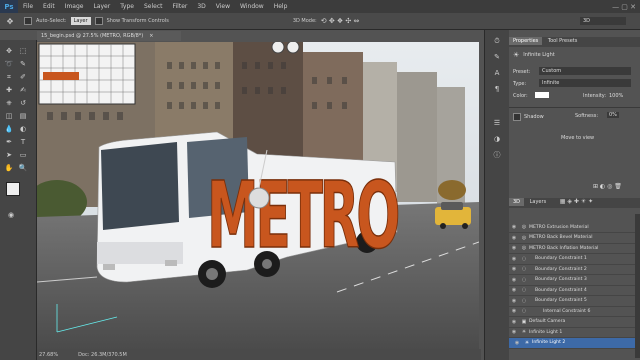  What do you see at coordinates (305, 215) in the screenshot?
I see `metro-3d-text: METRO` at bounding box center [305, 215].